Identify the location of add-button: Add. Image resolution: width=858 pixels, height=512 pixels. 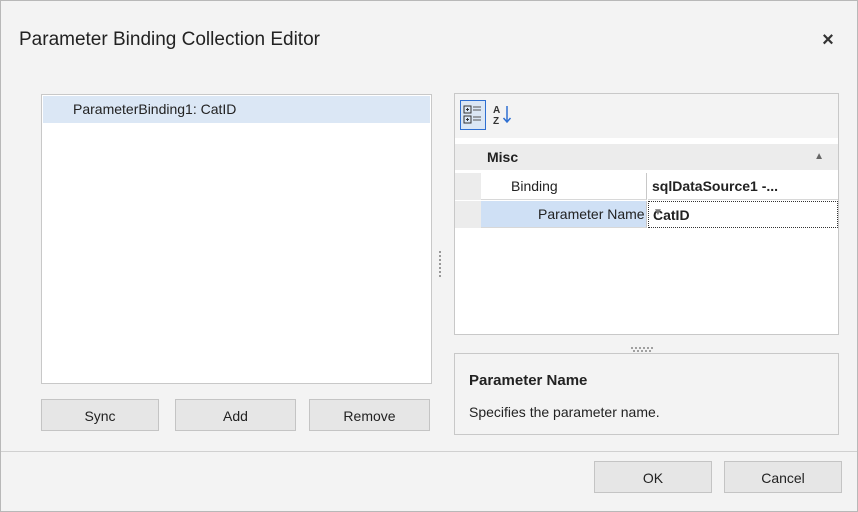
(235, 415).